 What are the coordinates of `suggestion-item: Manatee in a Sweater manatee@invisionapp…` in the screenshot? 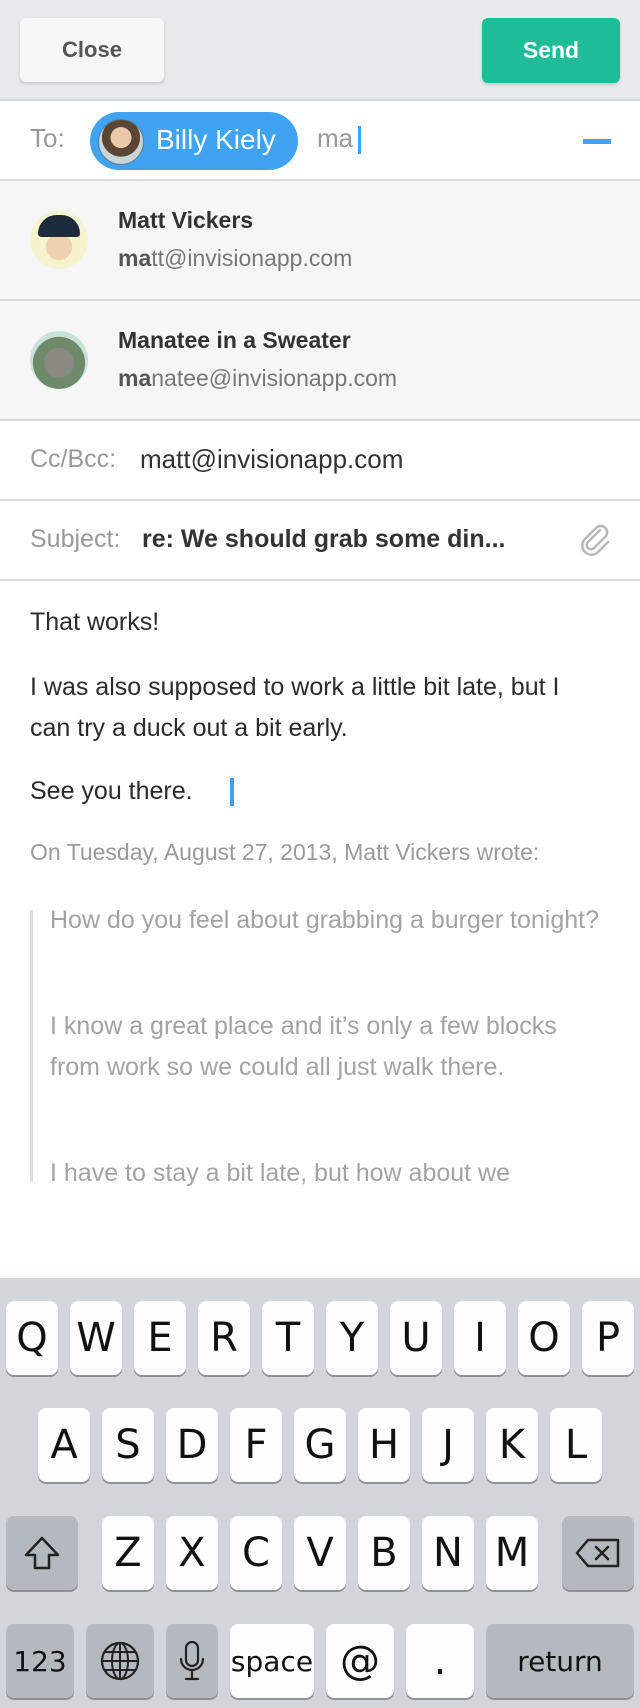 It's located at (320, 361).